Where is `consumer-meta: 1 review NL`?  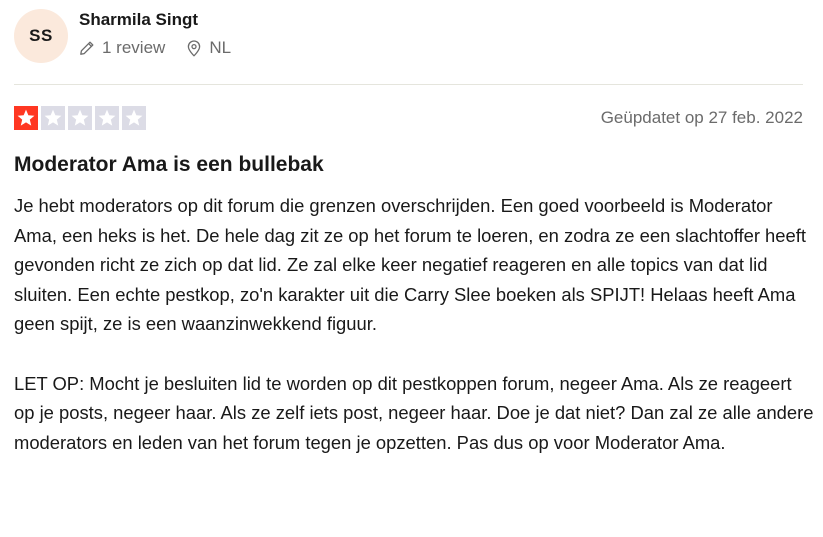
consumer-meta: 1 review NL is located at coordinates (155, 48).